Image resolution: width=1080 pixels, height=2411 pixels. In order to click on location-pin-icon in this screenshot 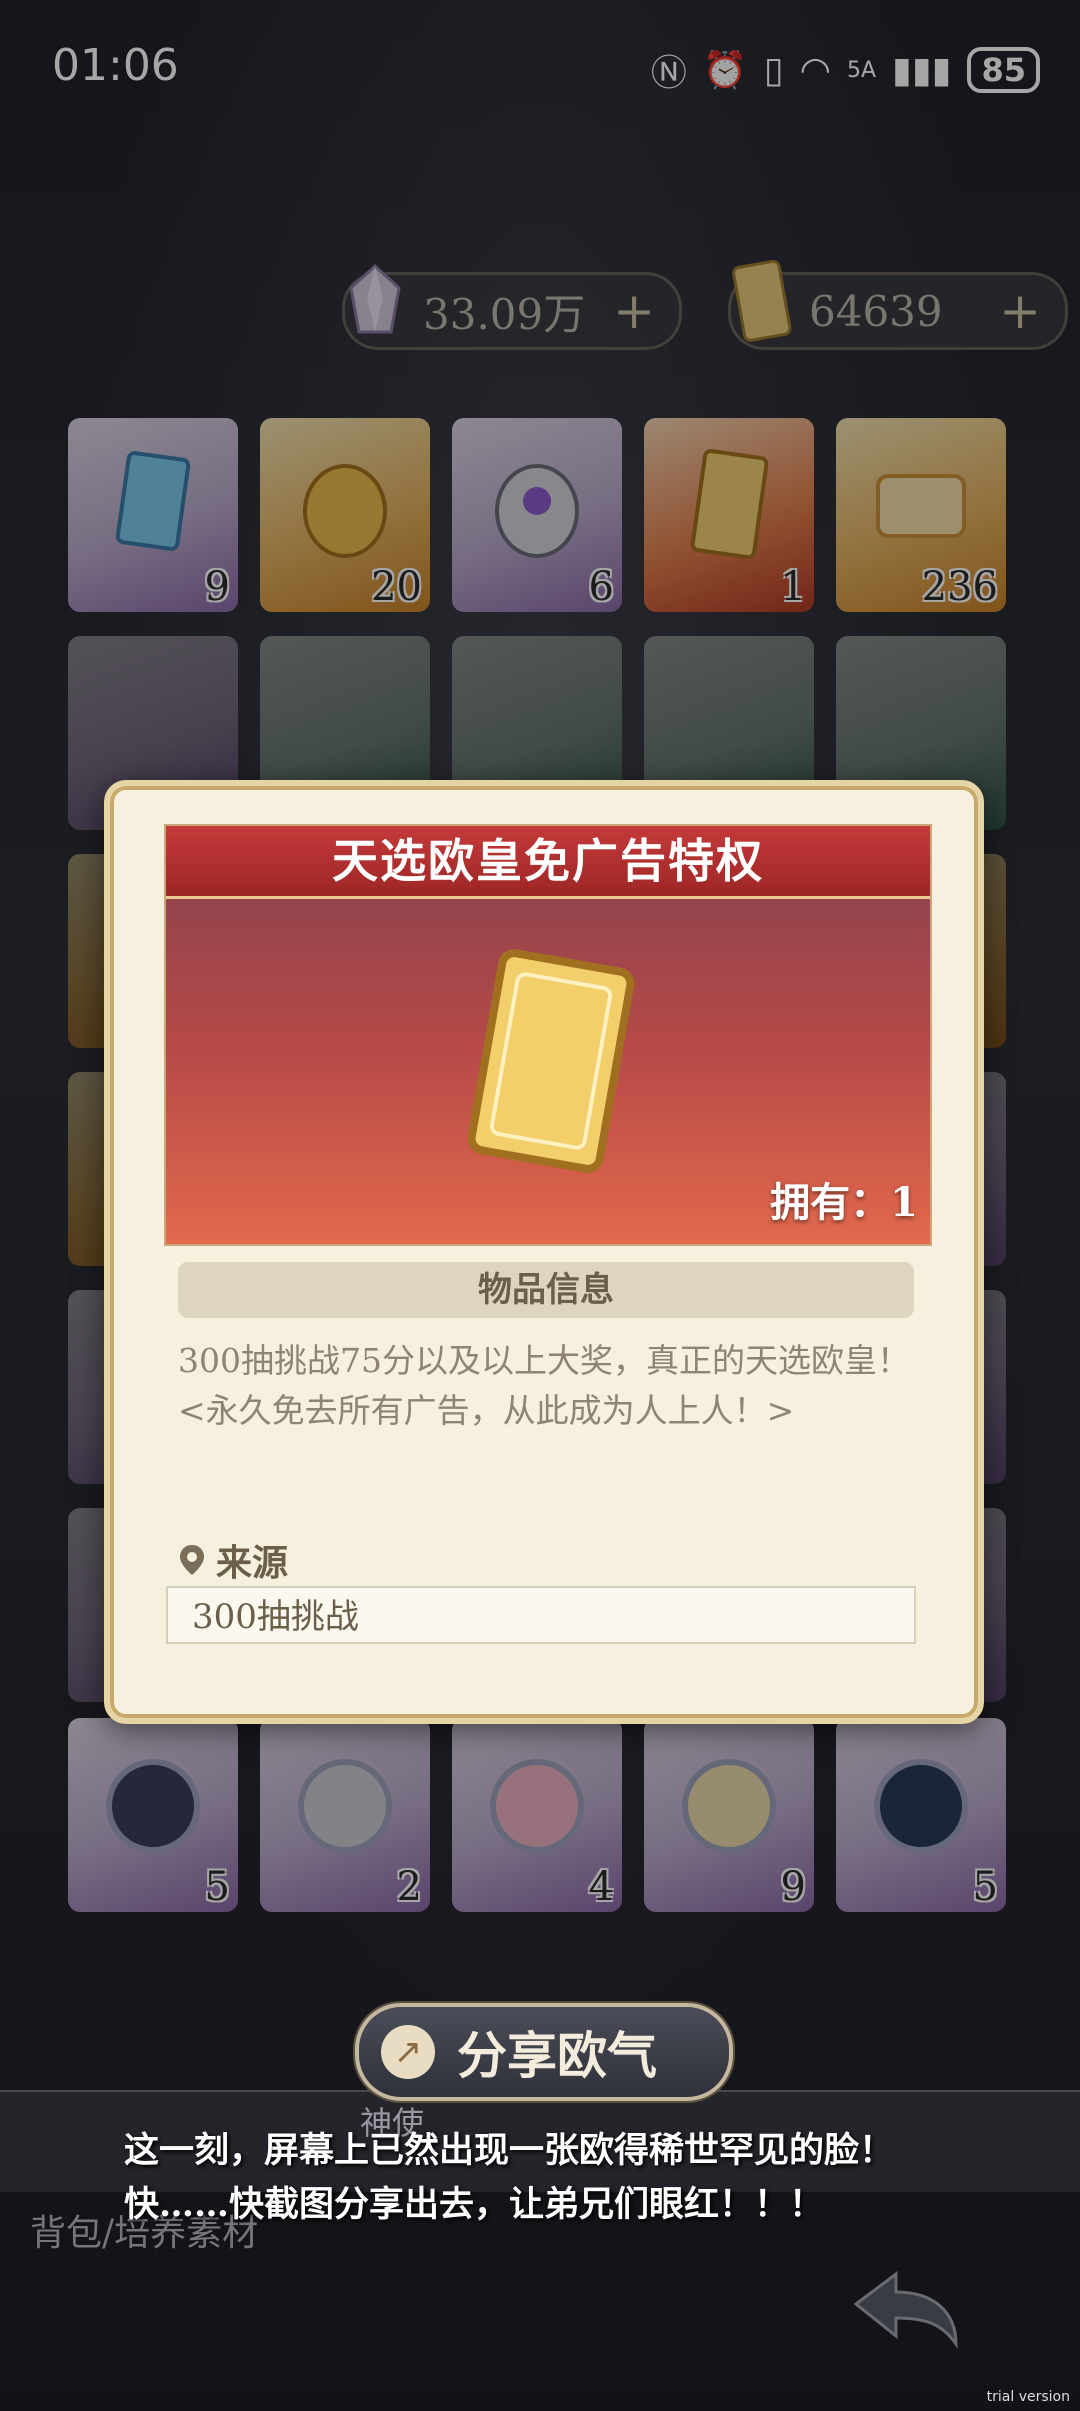, I will do `click(192, 1560)`.